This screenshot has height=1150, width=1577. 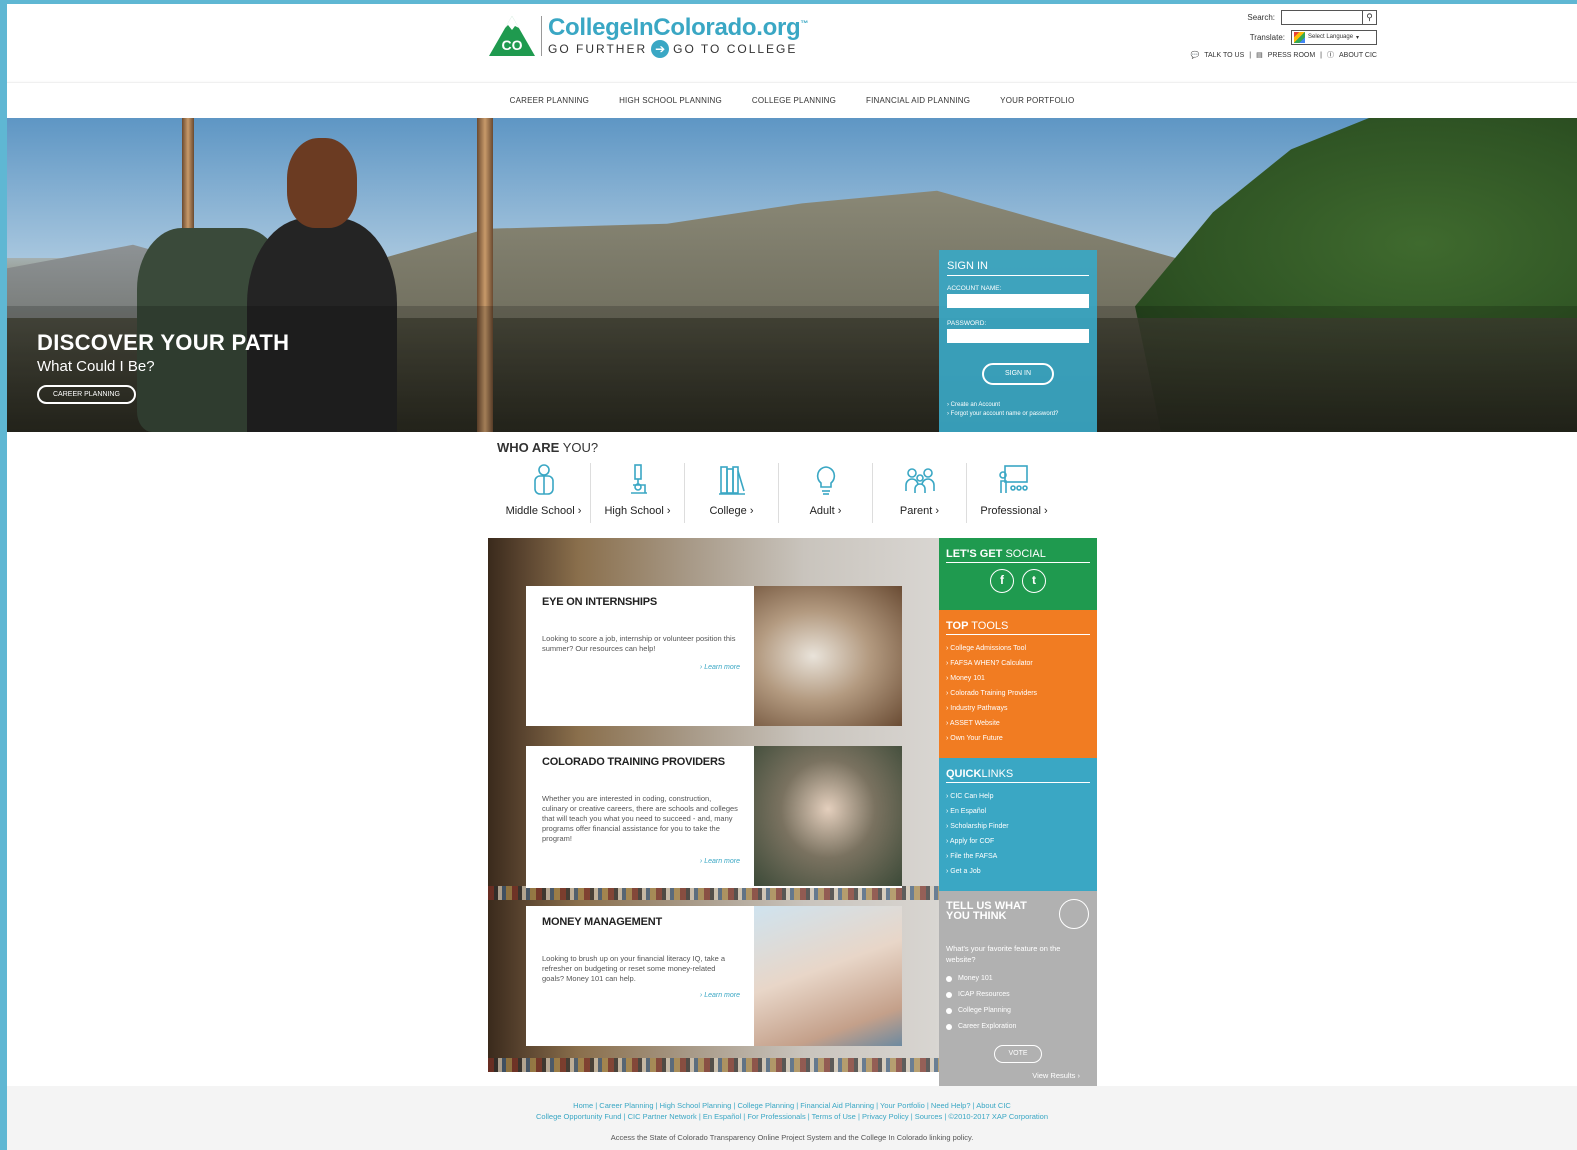 I want to click on quick-link: › Get a Job, so click(x=1018, y=871).